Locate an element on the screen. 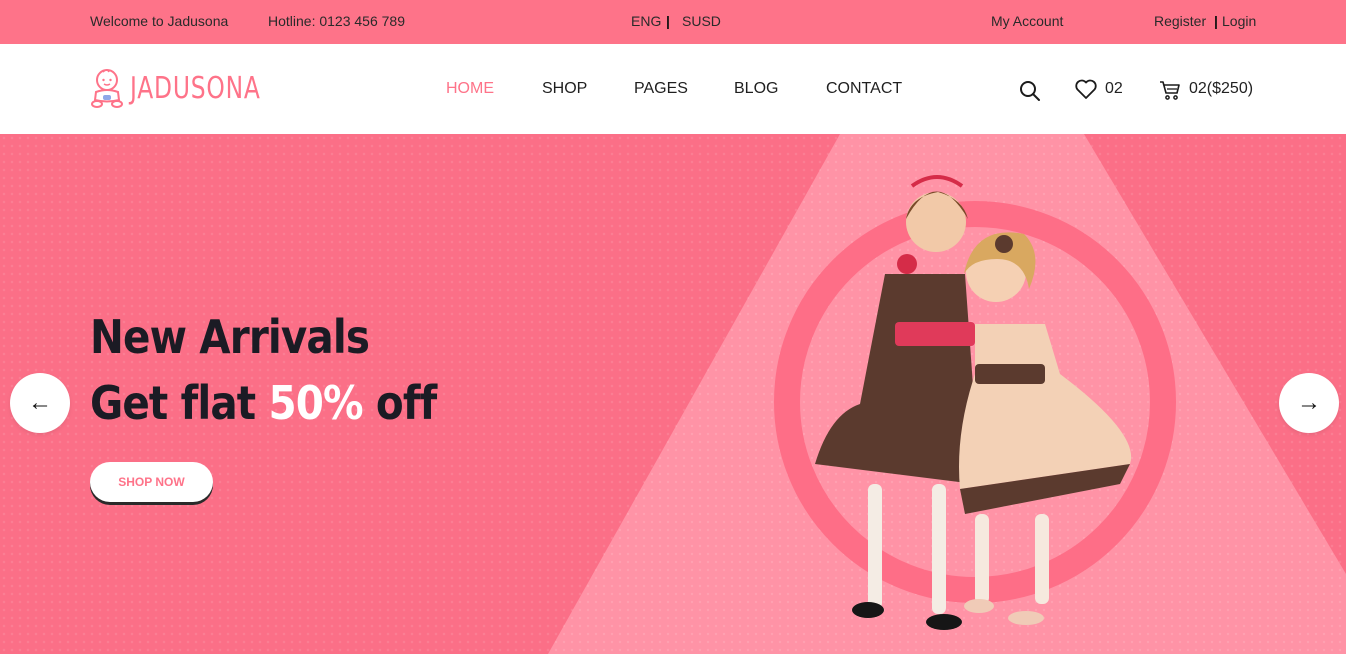  nav-blog: BLOG is located at coordinates (756, 89).